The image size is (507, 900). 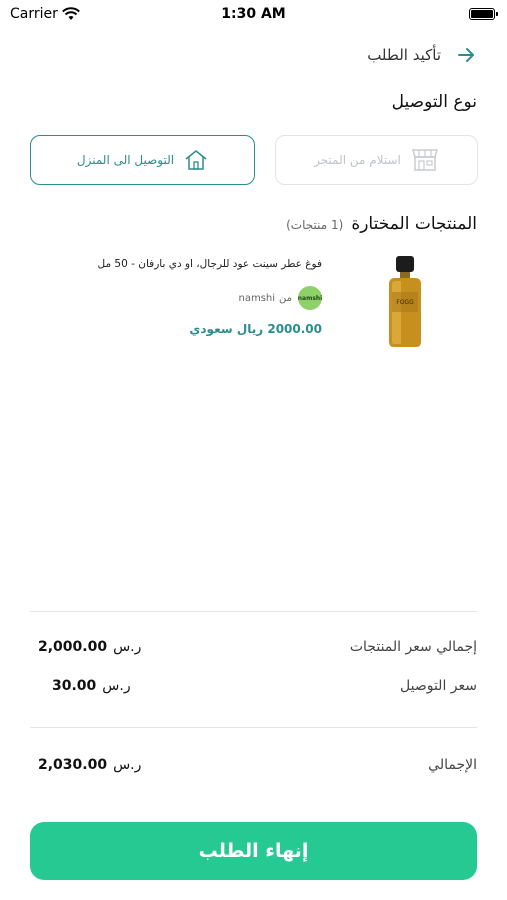 I want to click on bottle-label: FOGG, so click(x=405, y=302).